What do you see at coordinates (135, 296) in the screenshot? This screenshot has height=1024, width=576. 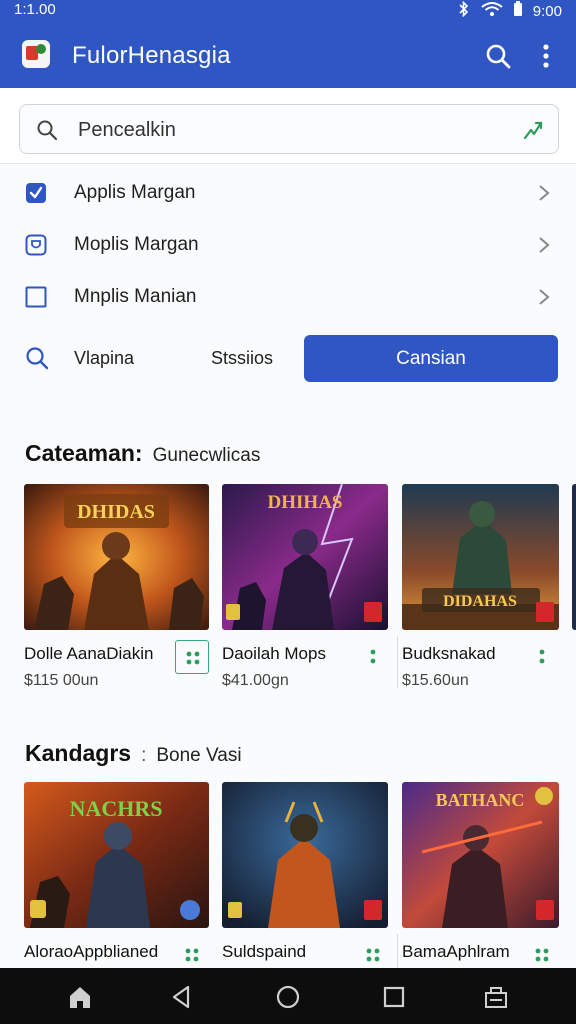 I see `menu-item-label: Mnplis Manian` at bounding box center [135, 296].